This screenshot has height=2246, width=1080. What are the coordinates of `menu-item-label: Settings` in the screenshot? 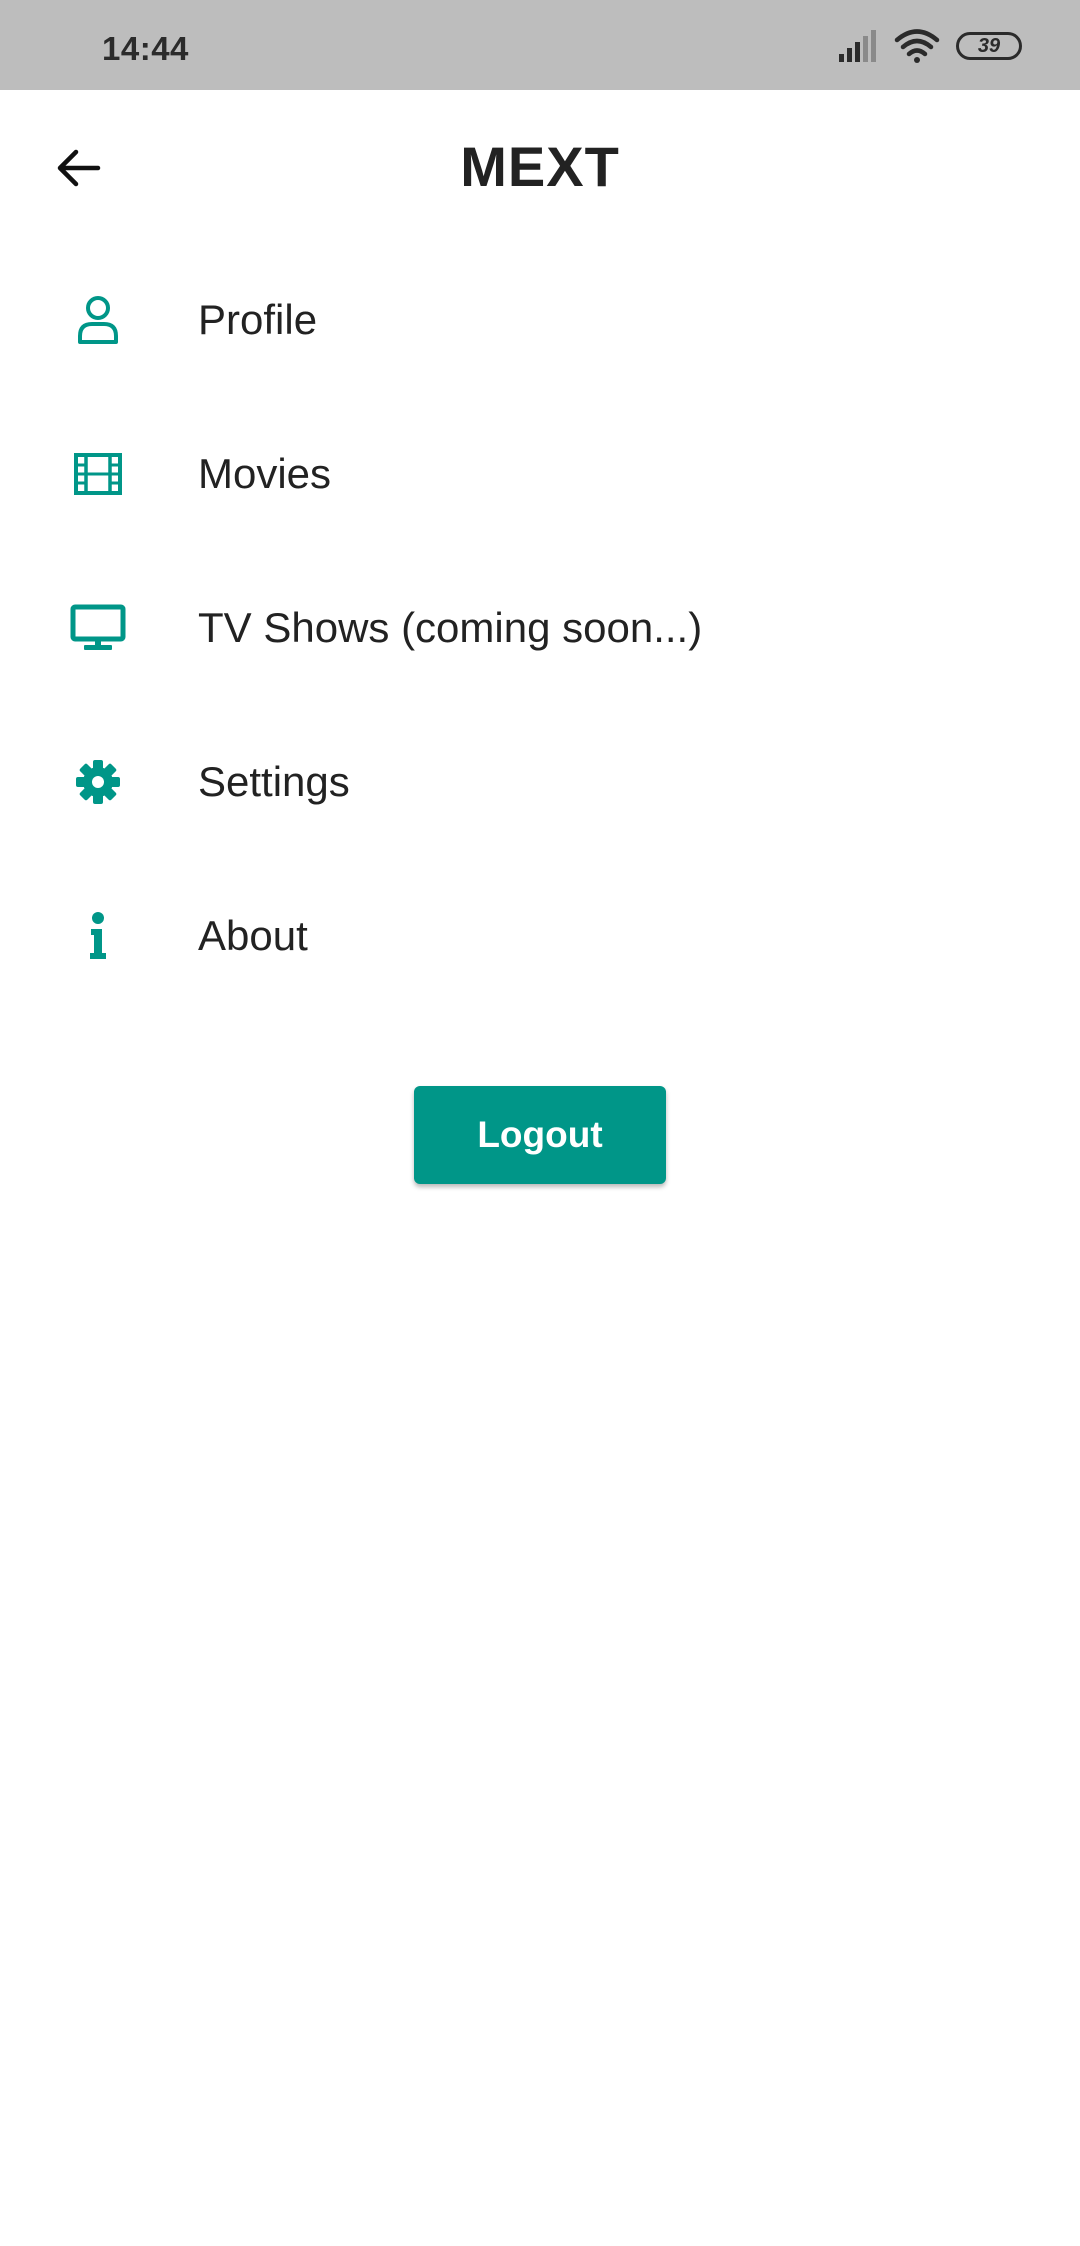 It's located at (274, 781).